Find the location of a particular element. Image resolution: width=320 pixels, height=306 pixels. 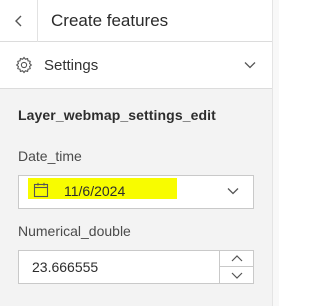

number-stepper is located at coordinates (236, 267).